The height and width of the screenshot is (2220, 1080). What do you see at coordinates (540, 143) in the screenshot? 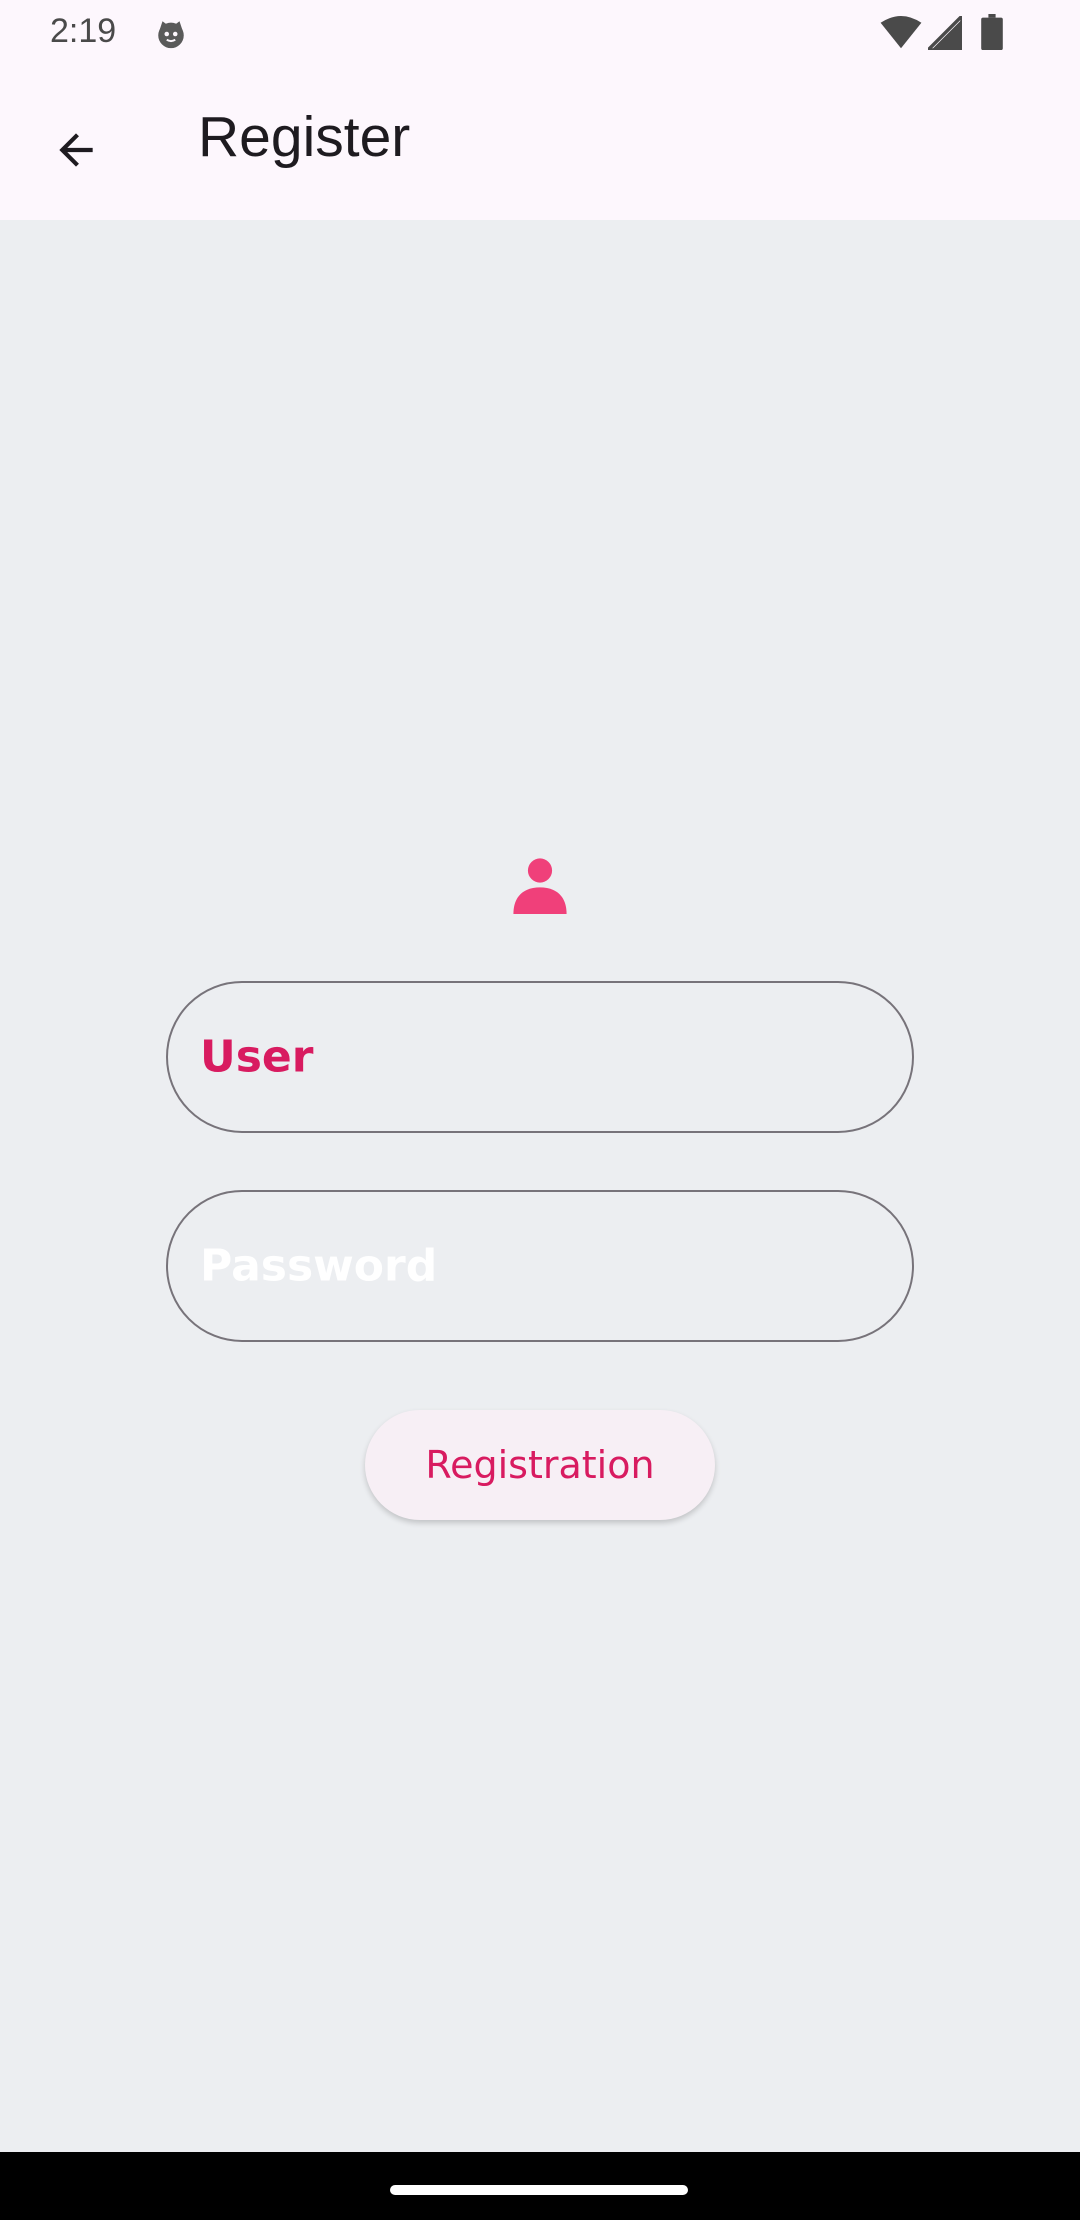
I see `app-bar: Register` at bounding box center [540, 143].